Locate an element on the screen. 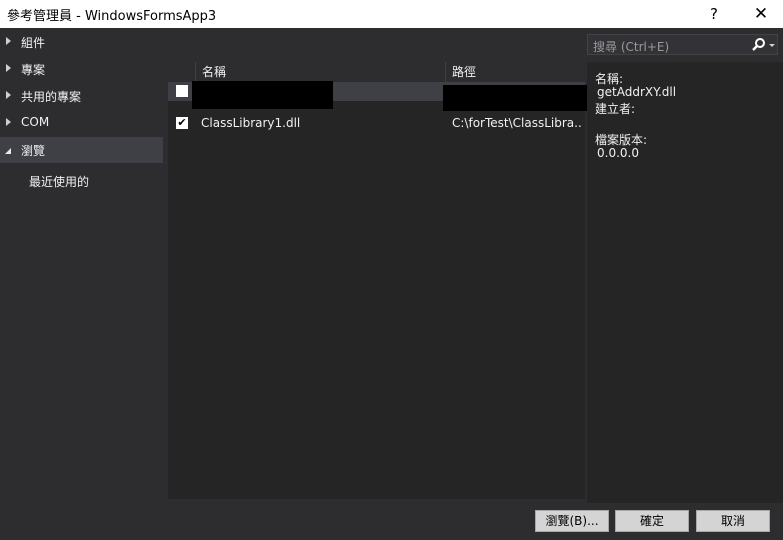 The width and height of the screenshot is (783, 540). nav-subitem-recent: 最近使用的 is located at coordinates (59, 181).